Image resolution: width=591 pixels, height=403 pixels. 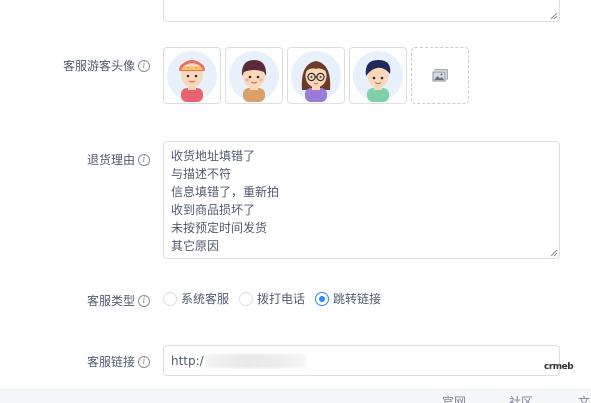 I want to click on upload-avatar-button, so click(x=440, y=75).